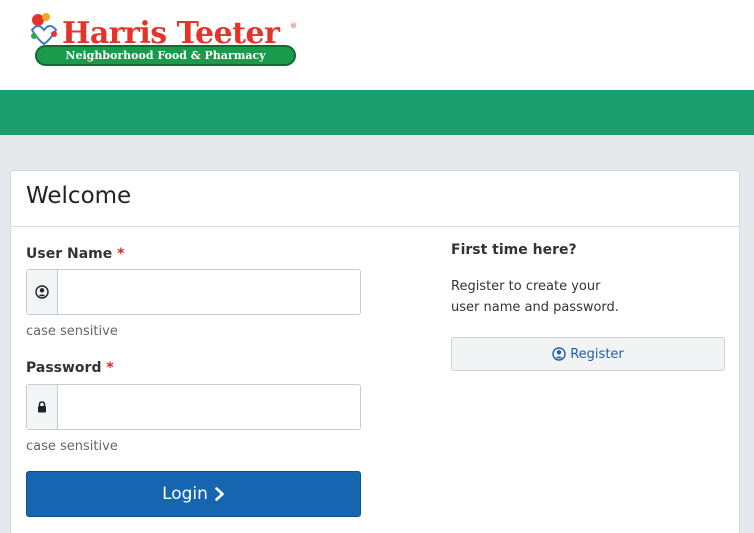  Describe the element at coordinates (535, 307) in the screenshot. I see `register-description-line-2: user name and password.` at that location.